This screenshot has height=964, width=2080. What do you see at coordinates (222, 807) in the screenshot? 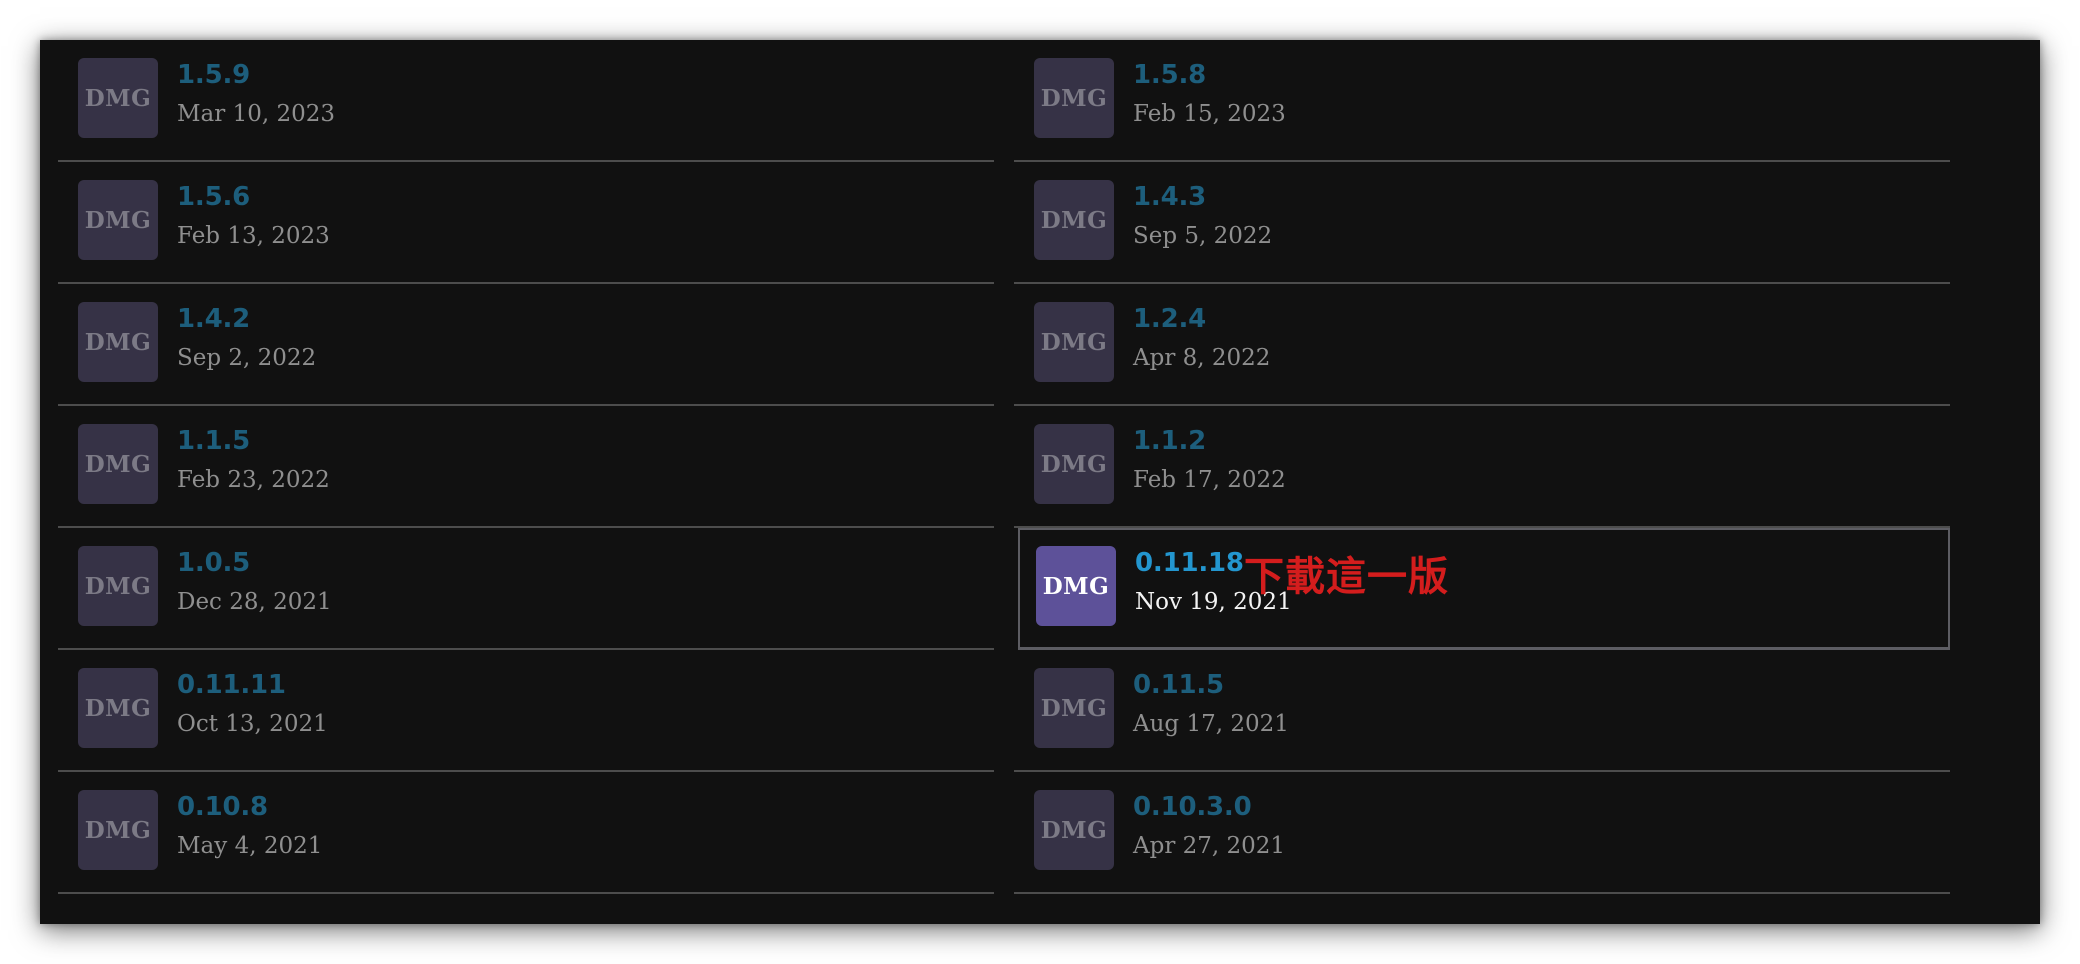
I see `release-version-link: 0.10.8` at bounding box center [222, 807].